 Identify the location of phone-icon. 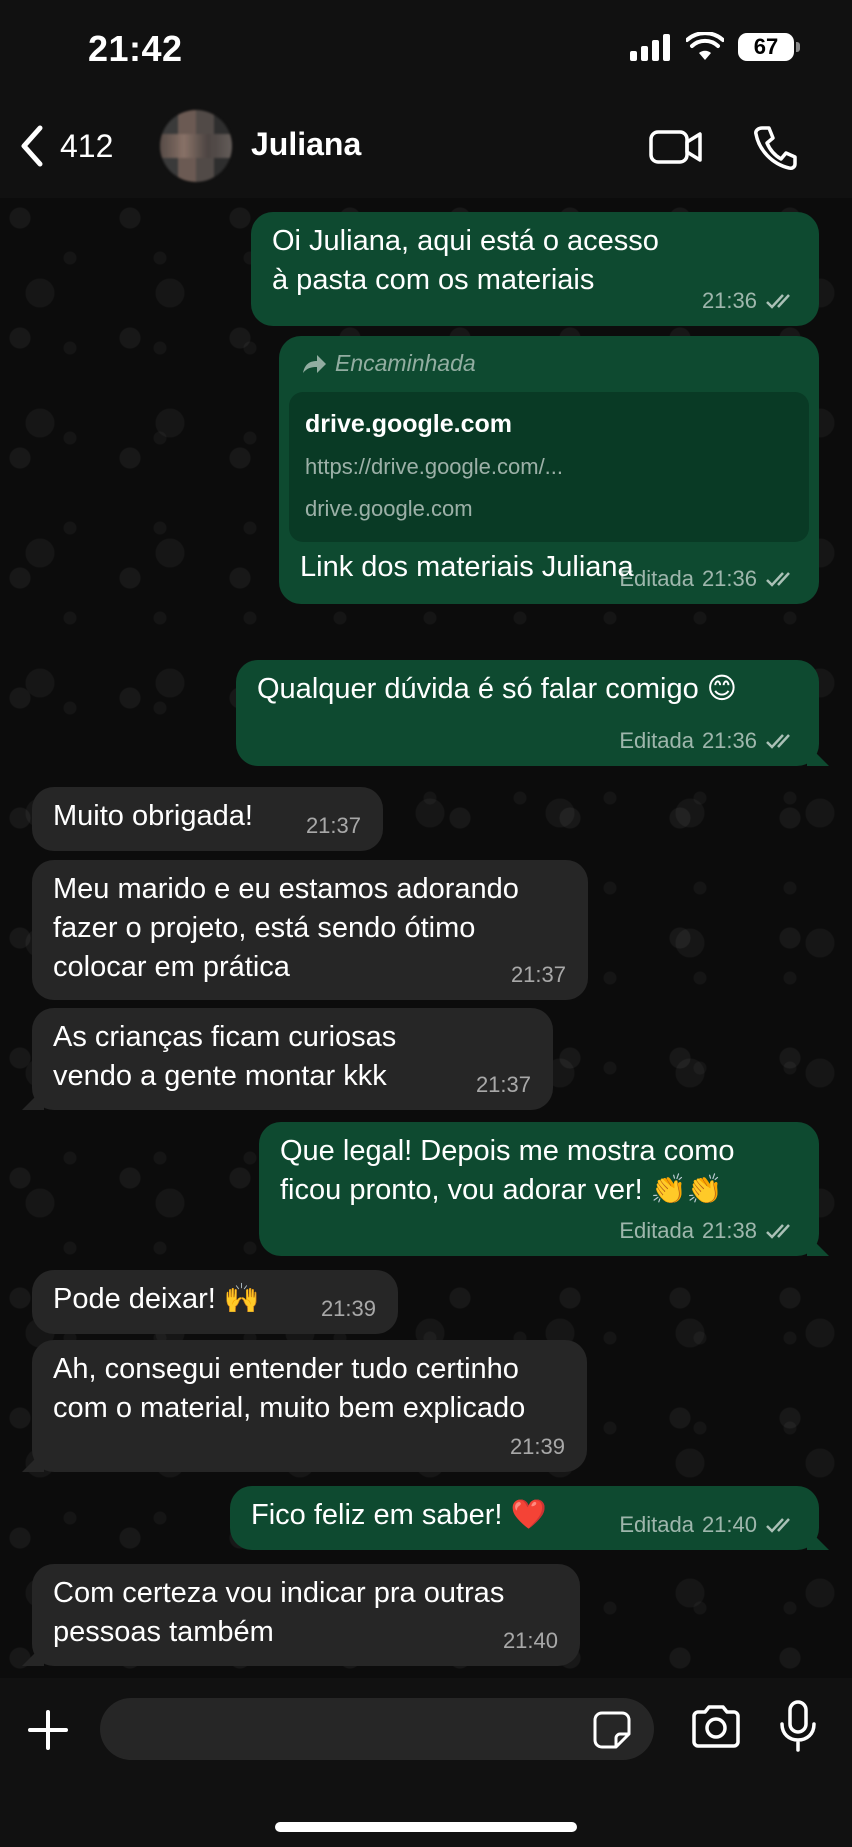
(775, 147).